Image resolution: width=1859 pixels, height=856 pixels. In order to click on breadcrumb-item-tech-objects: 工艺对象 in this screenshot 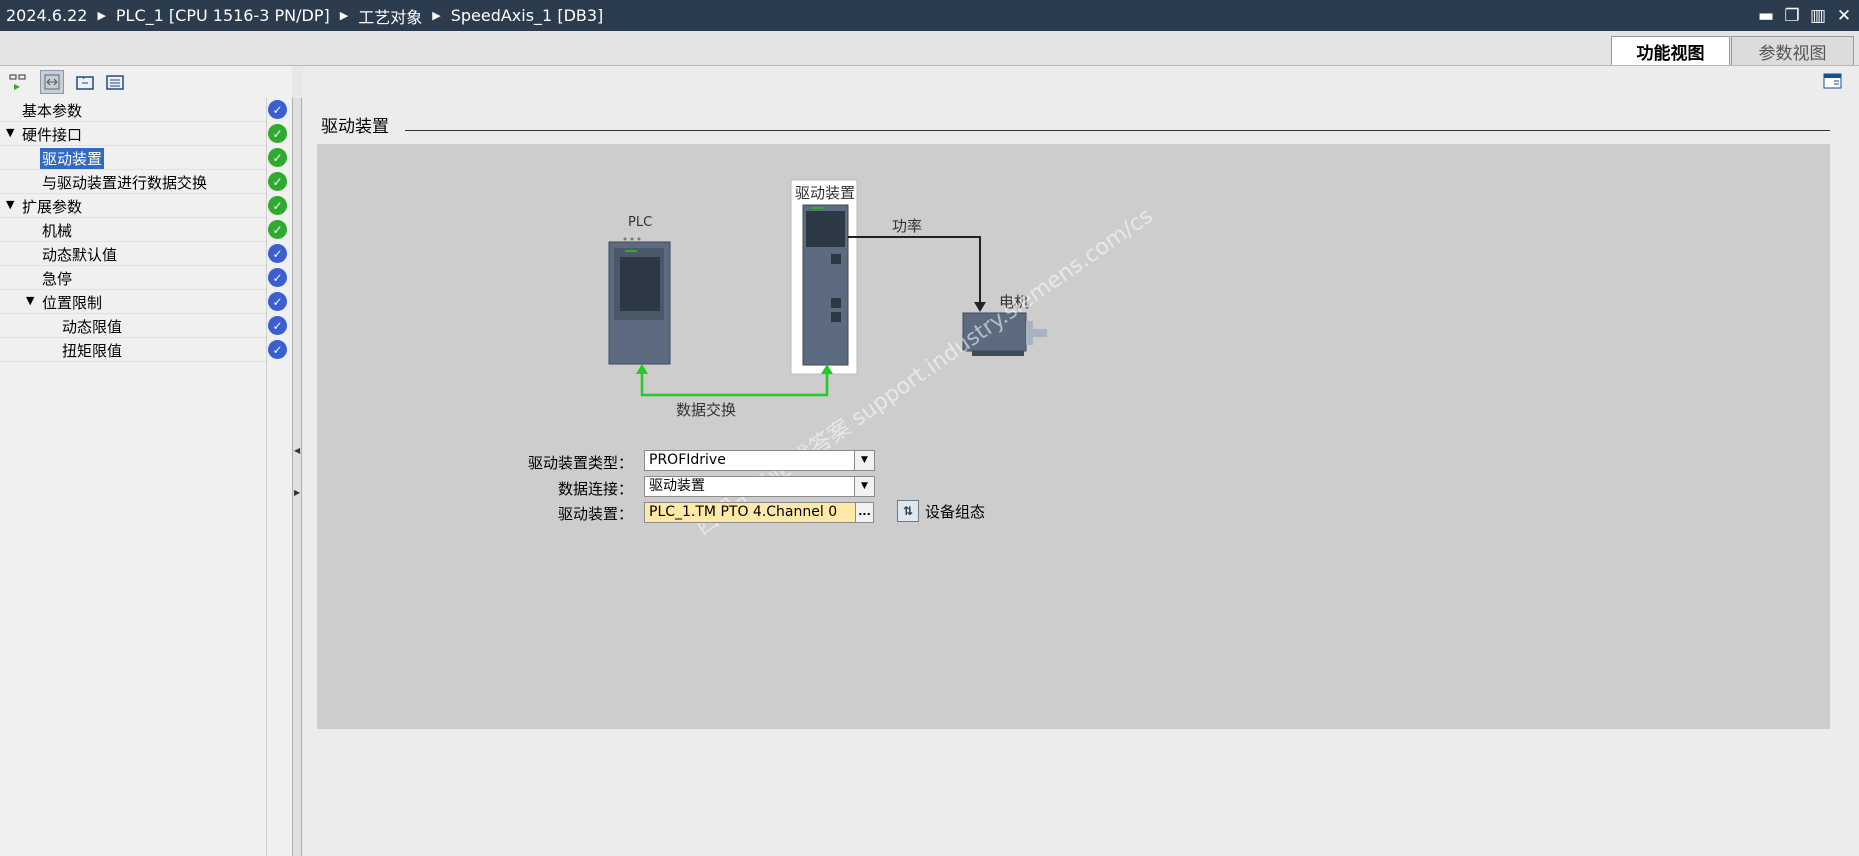, I will do `click(390, 16)`.